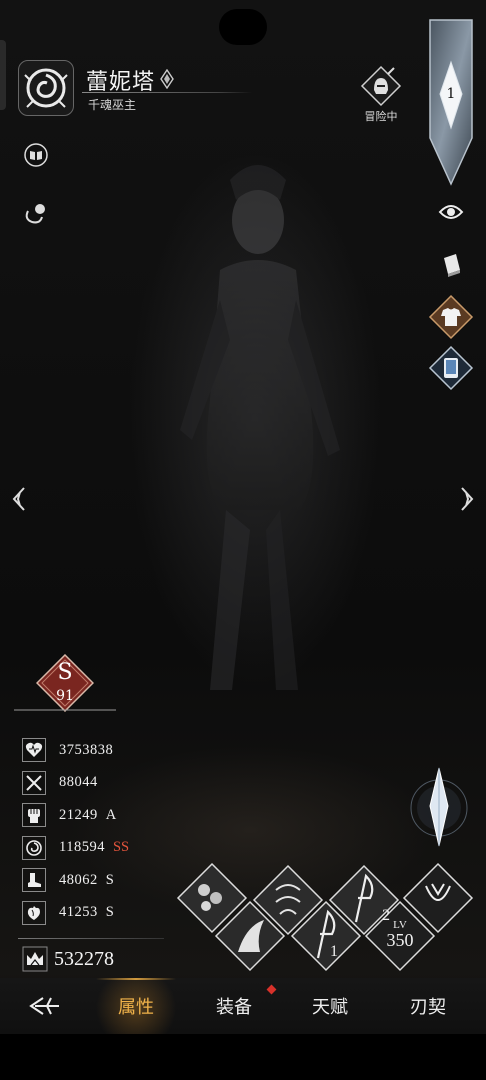 This screenshot has width=486, height=1080. I want to click on element-diamond-icon, so click(167, 79).